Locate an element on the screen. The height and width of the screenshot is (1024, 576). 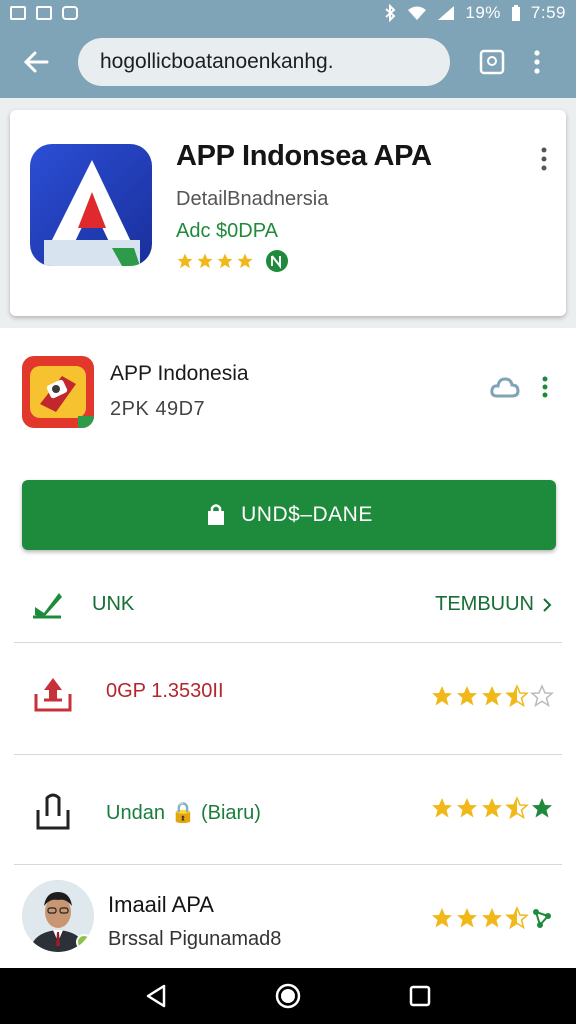
person-name: Imaail APA is located at coordinates (161, 904).